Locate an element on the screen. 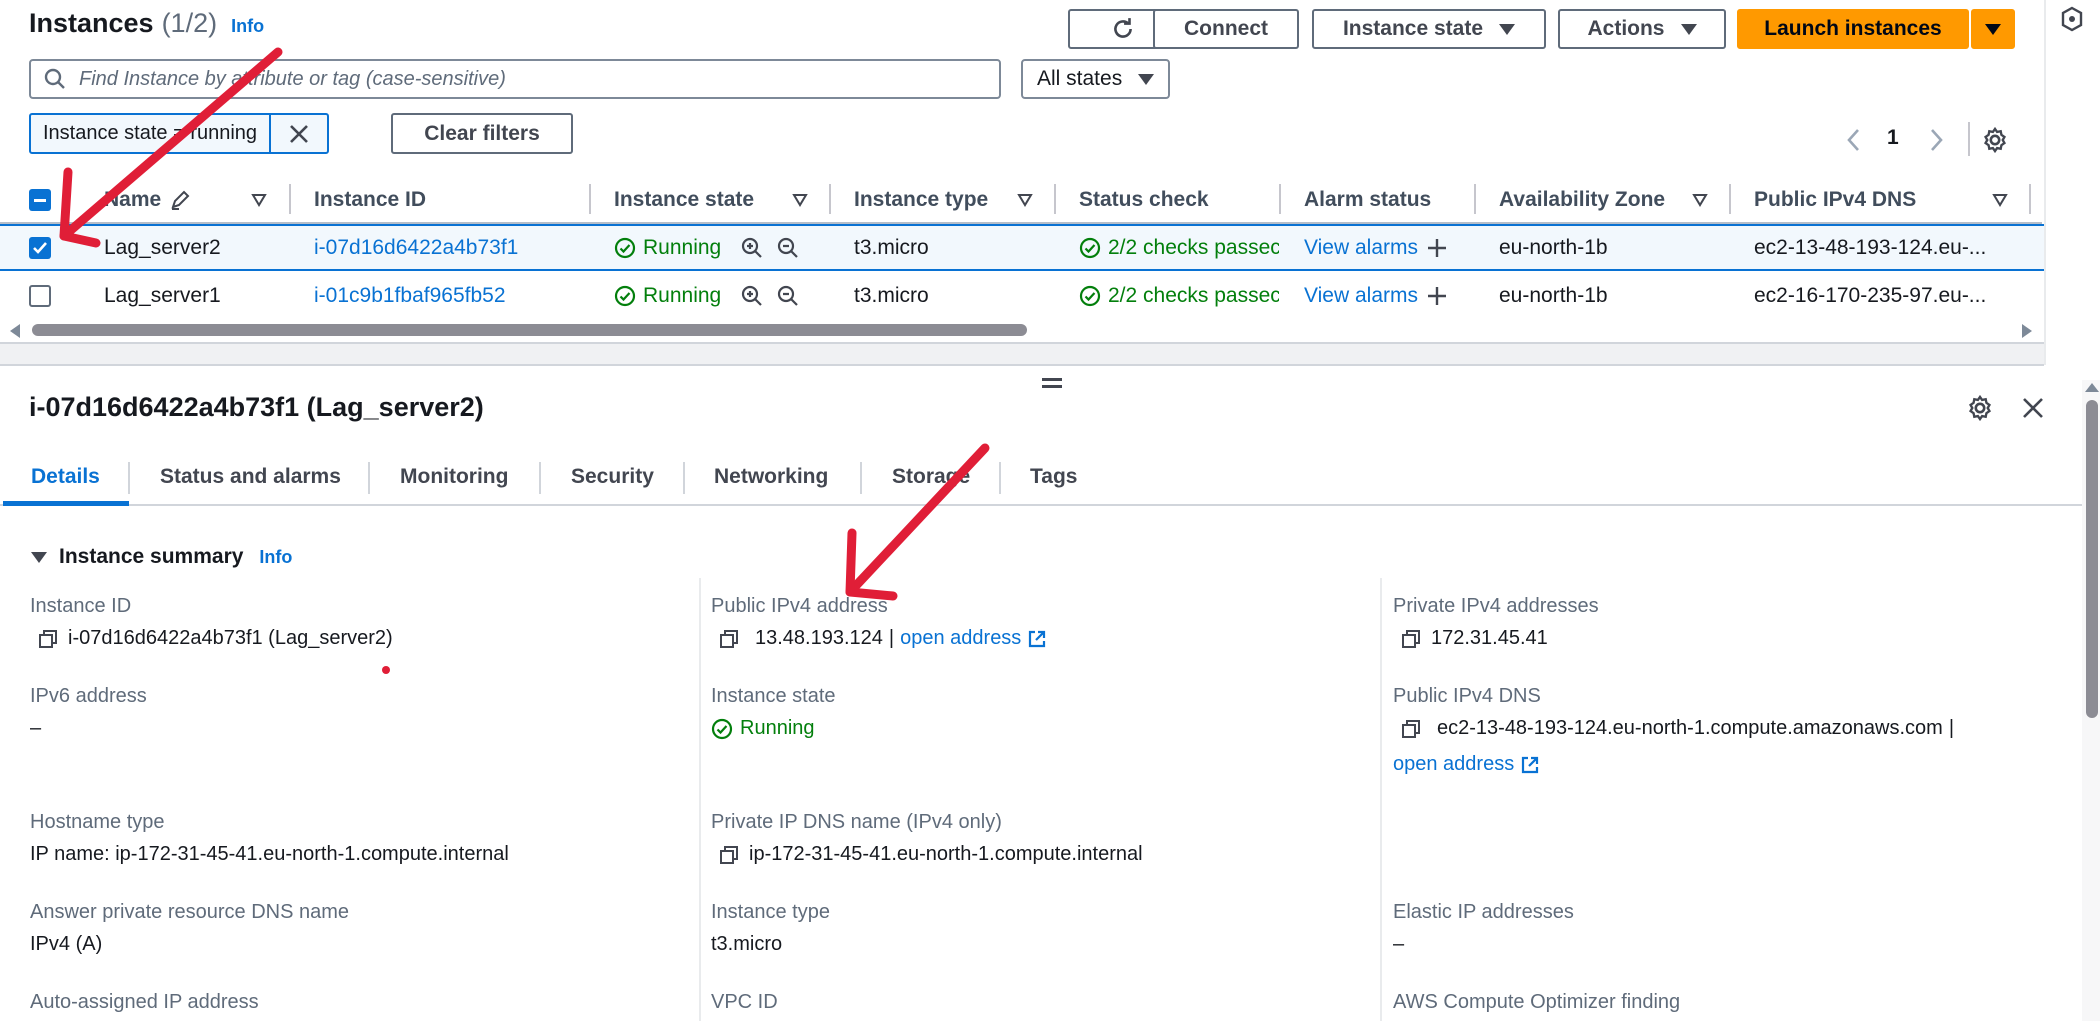 Image resolution: width=2100 pixels, height=1021 pixels. panel-splitter is located at coordinates (1022, 354).